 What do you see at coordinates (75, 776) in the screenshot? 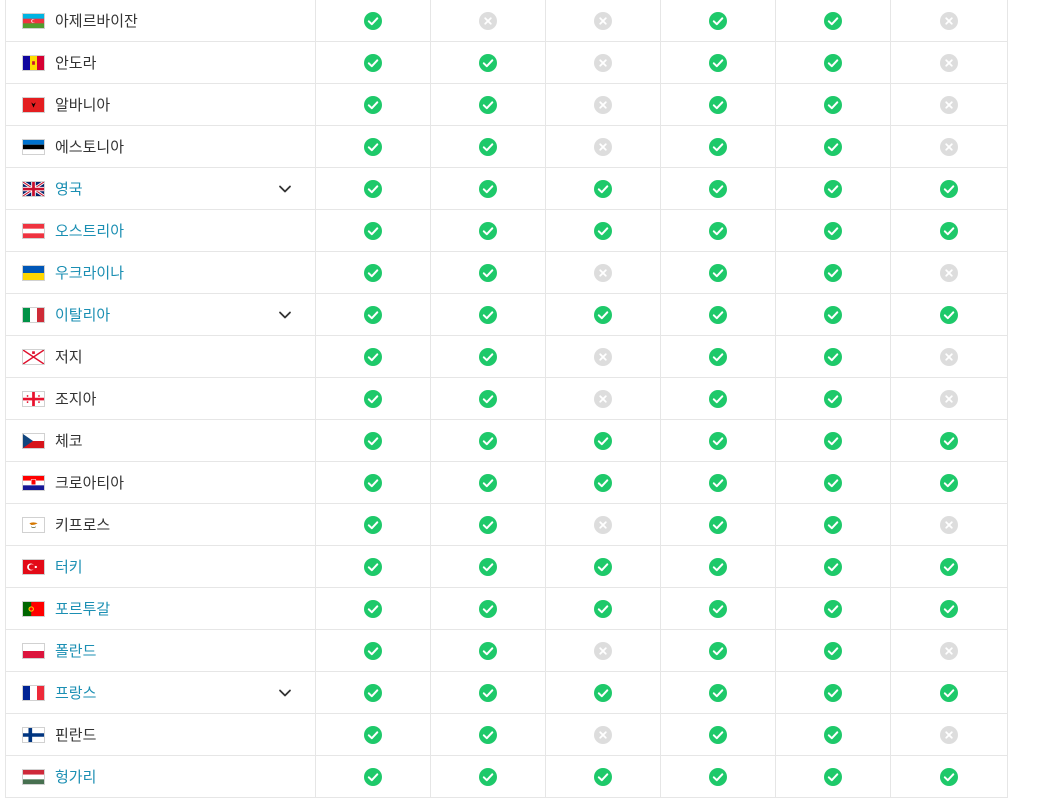
I see `country-name-link: 헝가리` at bounding box center [75, 776].